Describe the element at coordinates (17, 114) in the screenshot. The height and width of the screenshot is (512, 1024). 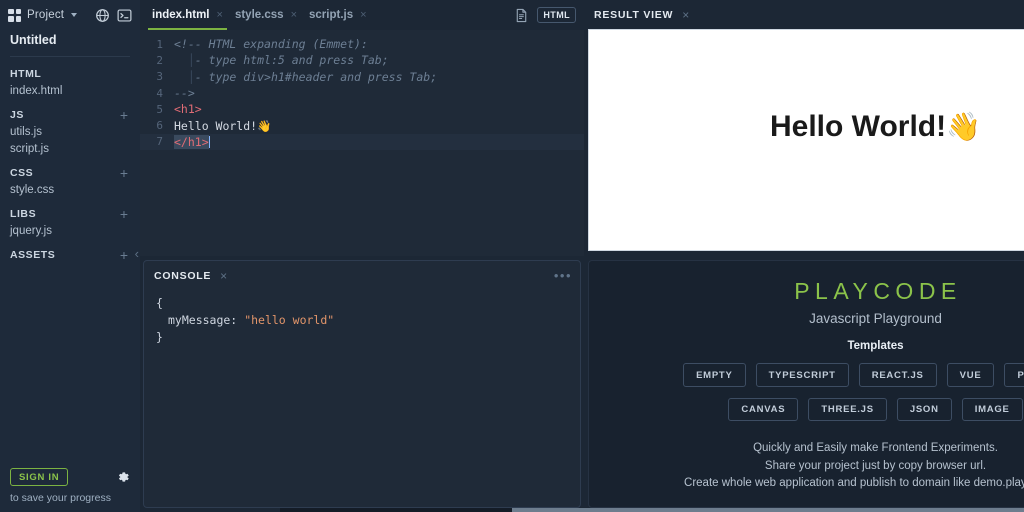
I see `file-group-label: JS` at that location.